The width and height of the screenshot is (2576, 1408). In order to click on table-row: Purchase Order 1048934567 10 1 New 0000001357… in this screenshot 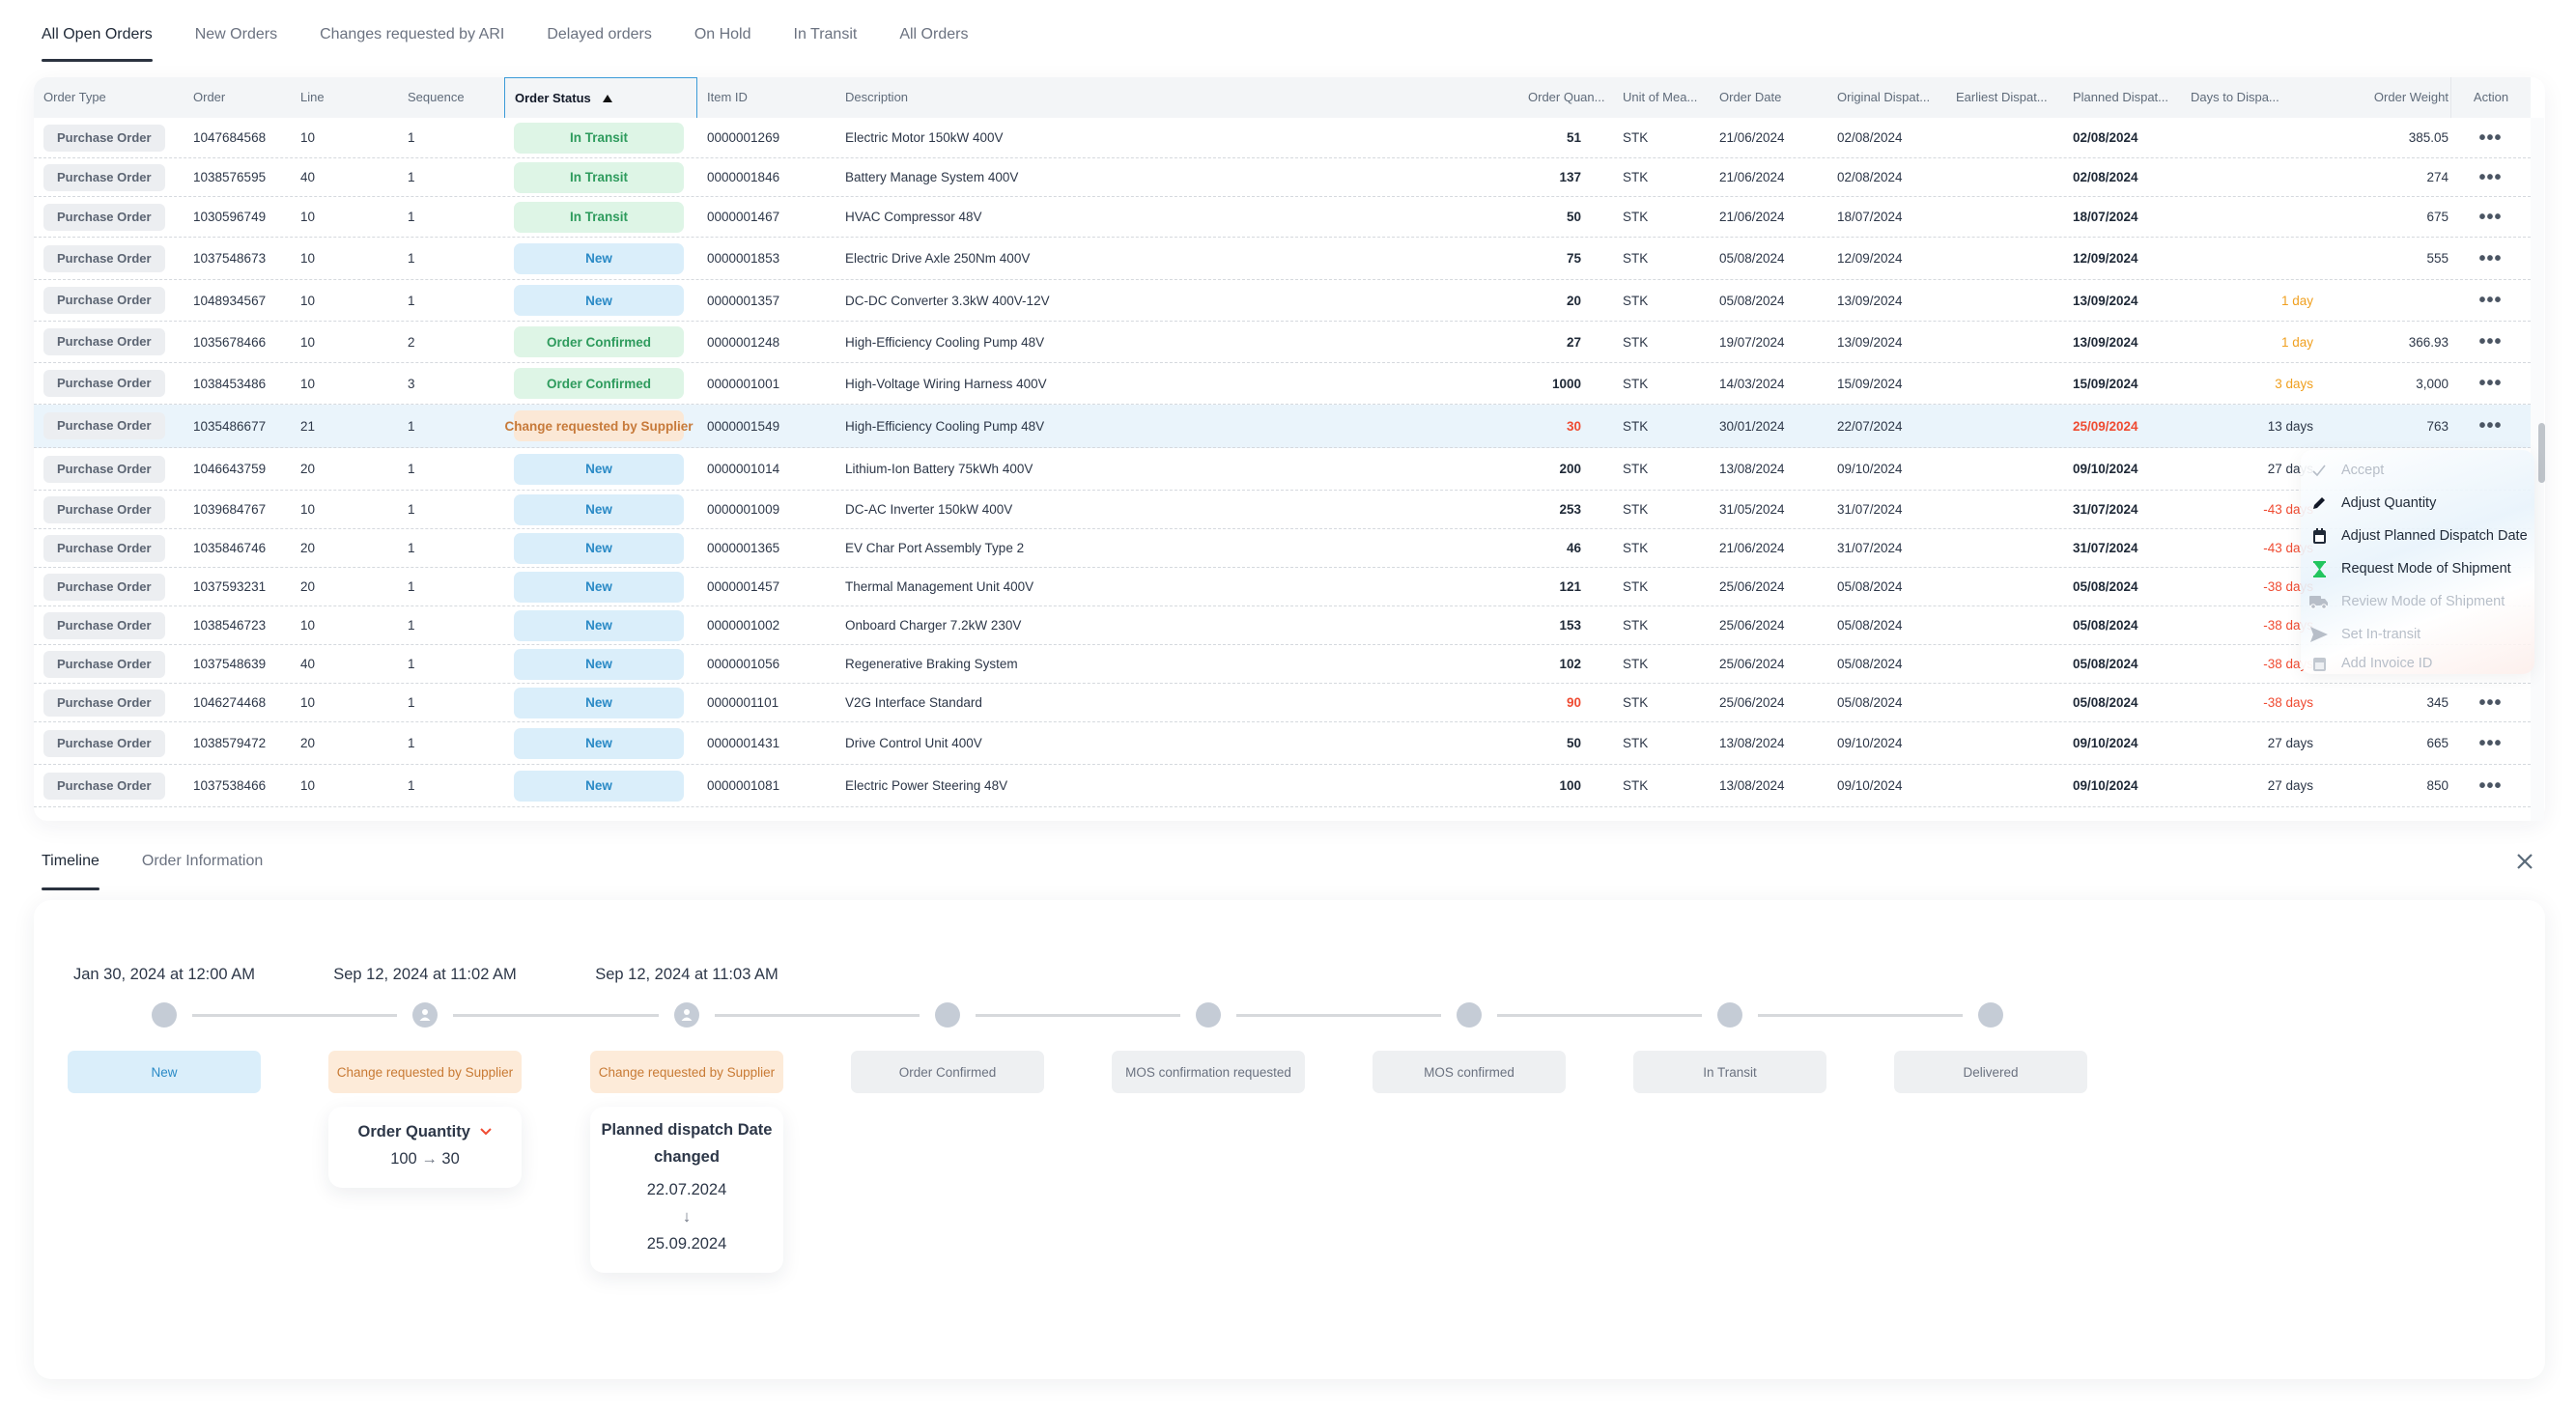, I will do `click(1282, 301)`.